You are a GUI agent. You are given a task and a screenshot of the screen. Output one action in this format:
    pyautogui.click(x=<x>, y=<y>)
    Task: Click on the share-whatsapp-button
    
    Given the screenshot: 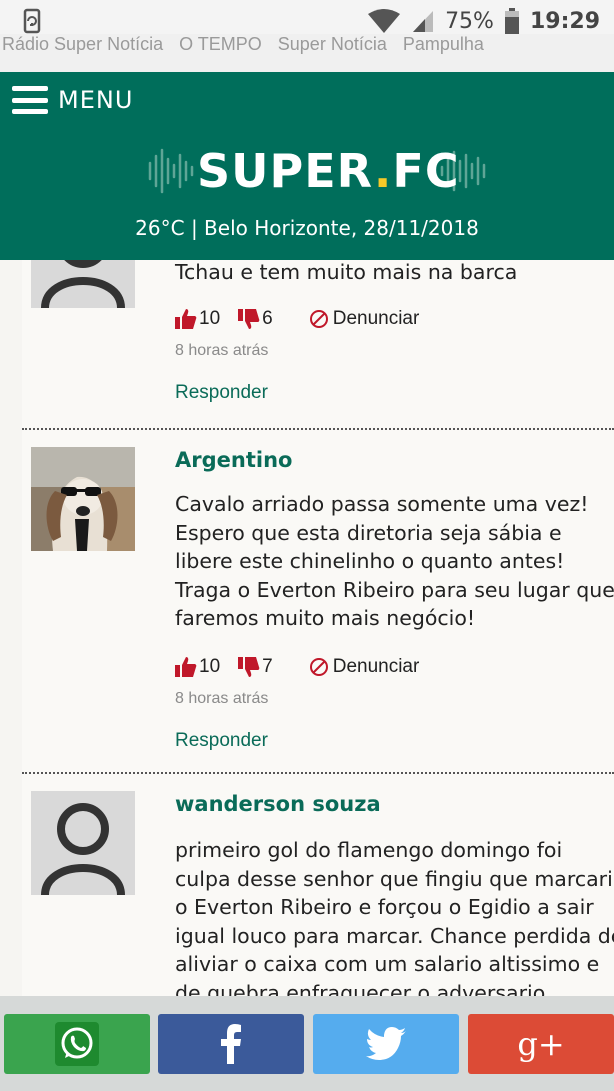 What is the action you would take?
    pyautogui.click(x=77, y=1044)
    